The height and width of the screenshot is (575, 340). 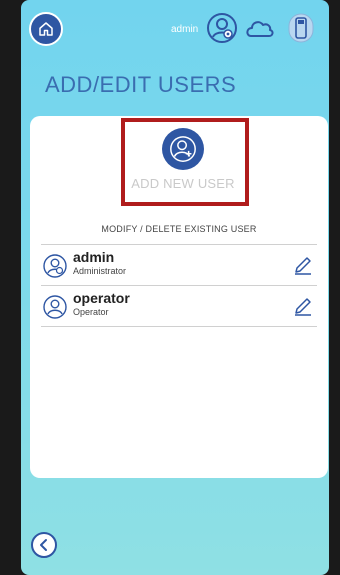 I want to click on user-row-admin: admin Administrator, so click(x=179, y=264).